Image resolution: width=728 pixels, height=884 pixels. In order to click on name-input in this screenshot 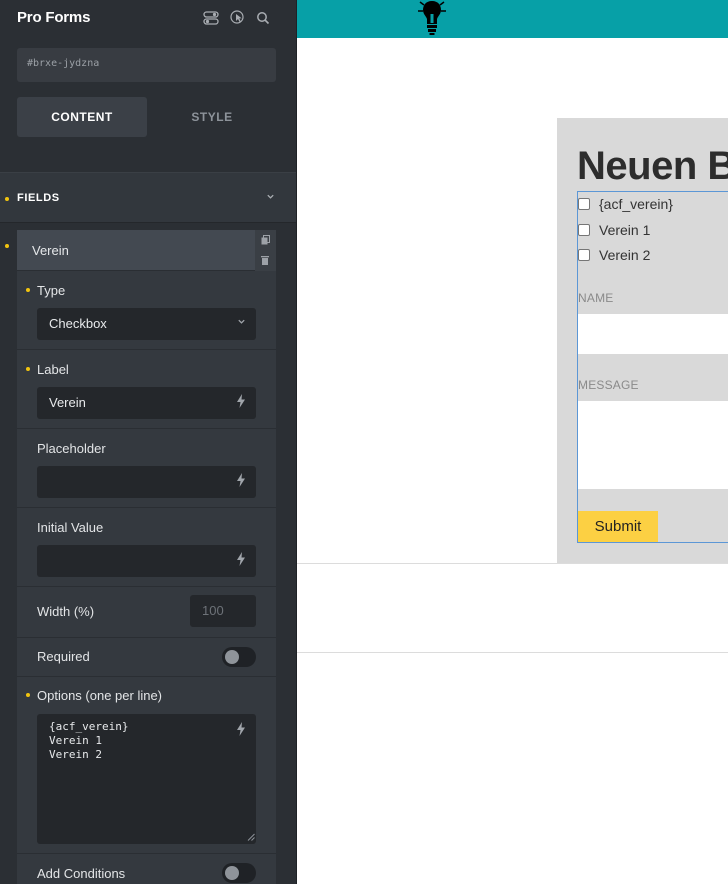, I will do `click(653, 334)`.